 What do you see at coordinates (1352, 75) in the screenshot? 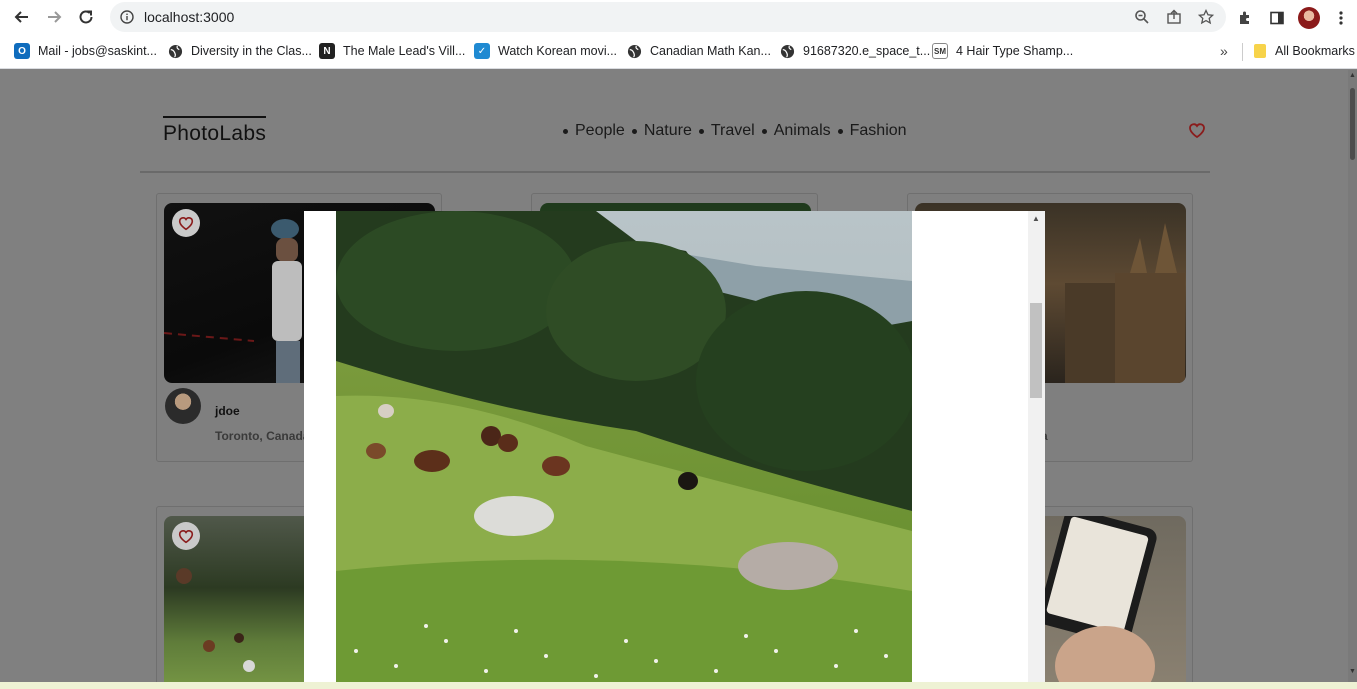
I see `scroll-up-arrow-icon: ▲` at bounding box center [1352, 75].